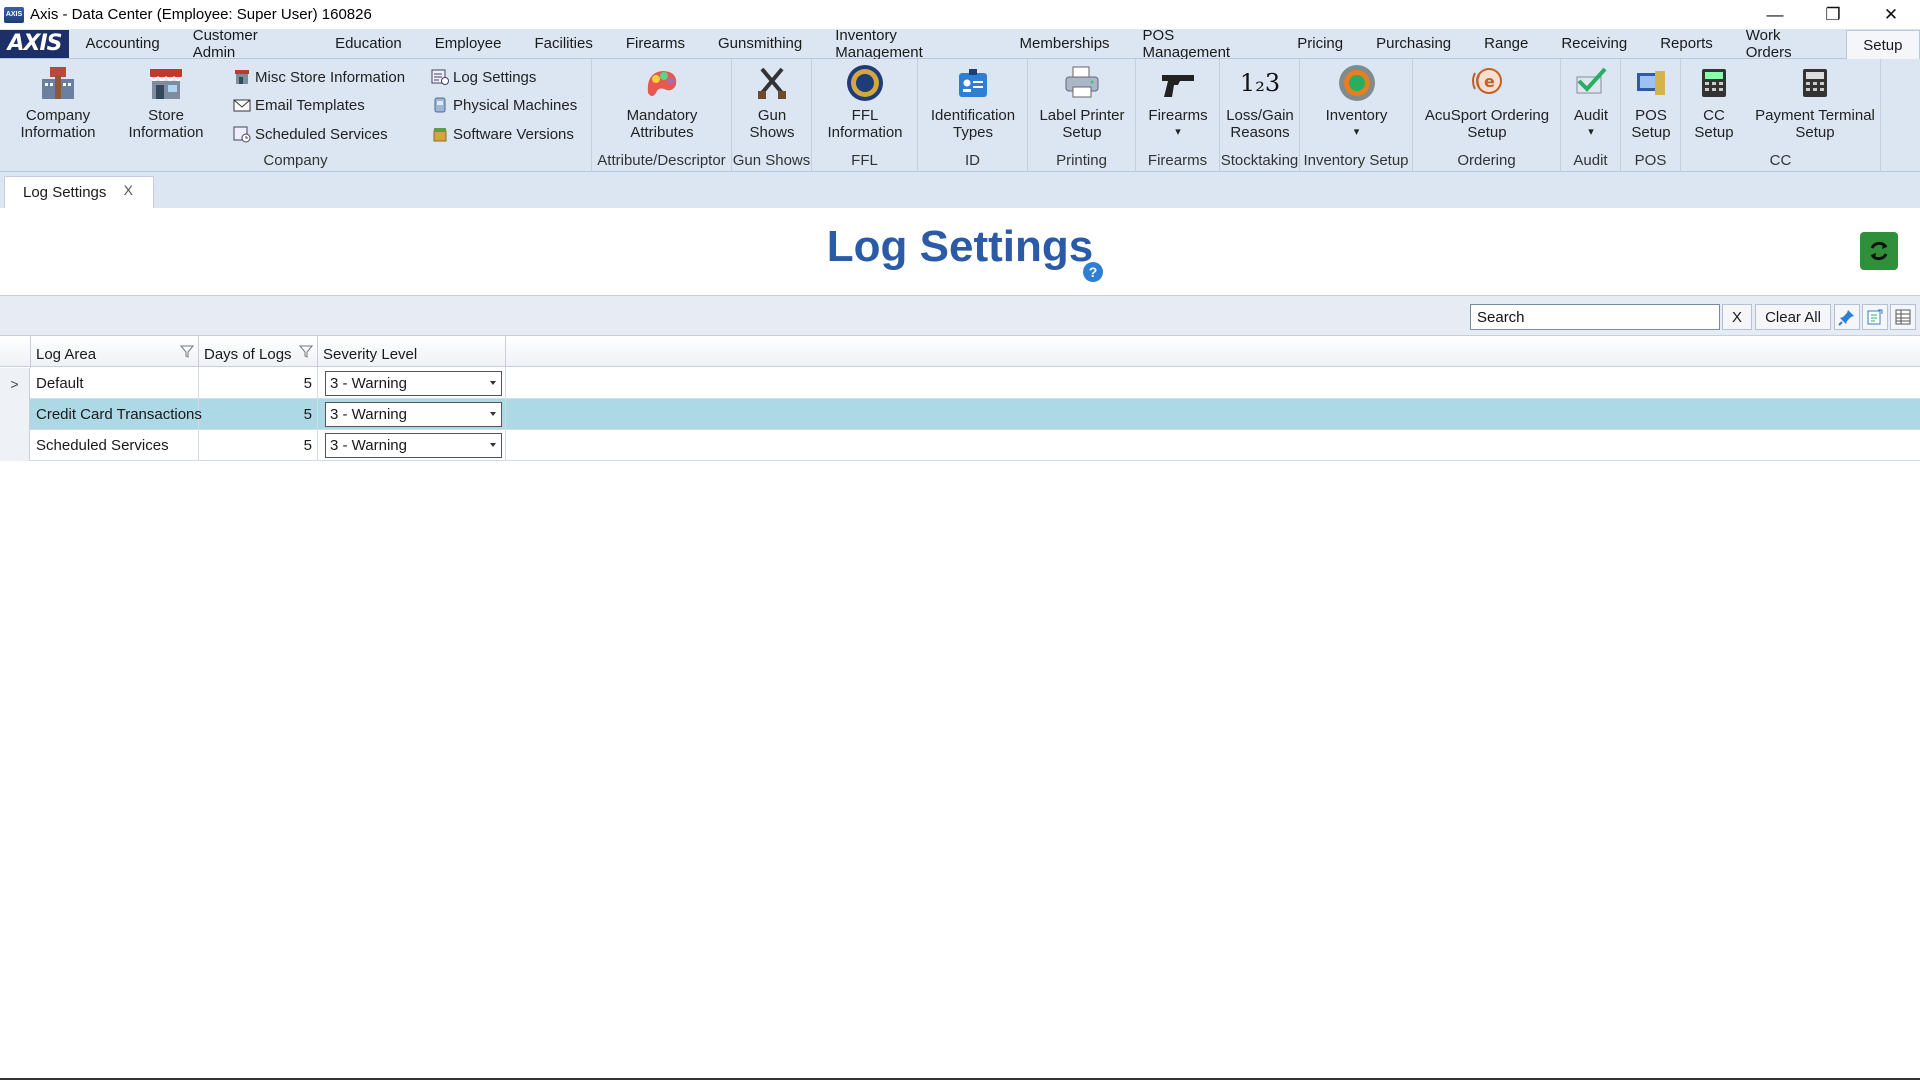 The image size is (1920, 1080). I want to click on column-chooser-button, so click(1903, 317).